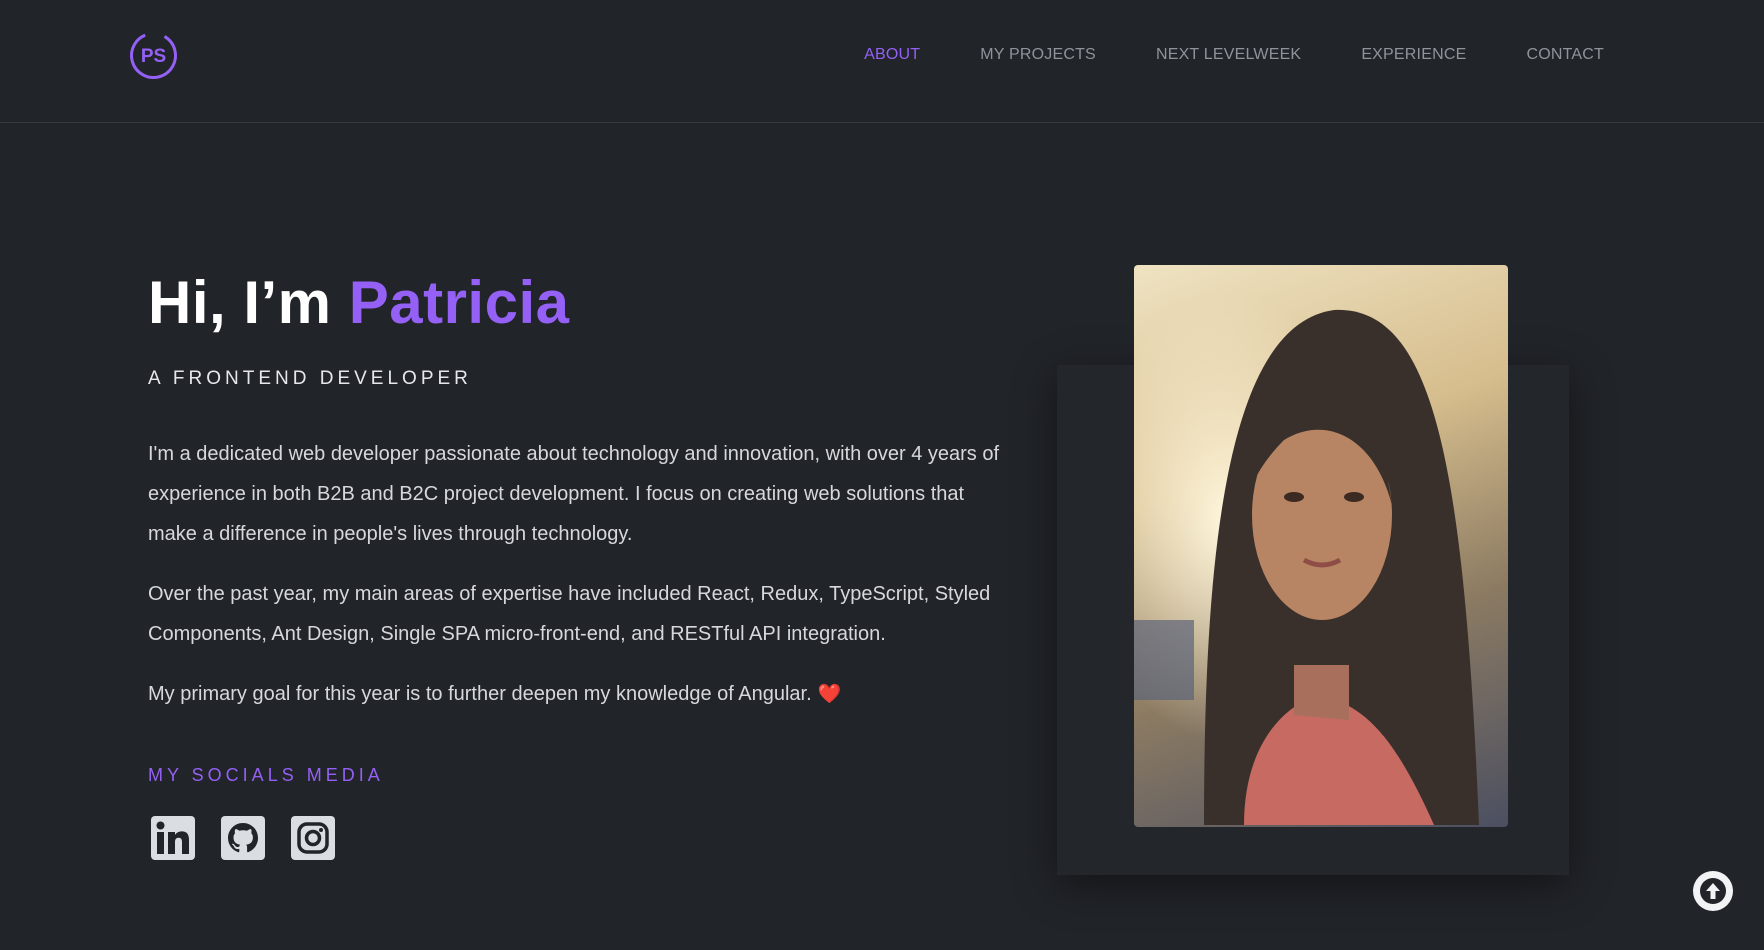 The image size is (1764, 950). I want to click on github-link, so click(243, 838).